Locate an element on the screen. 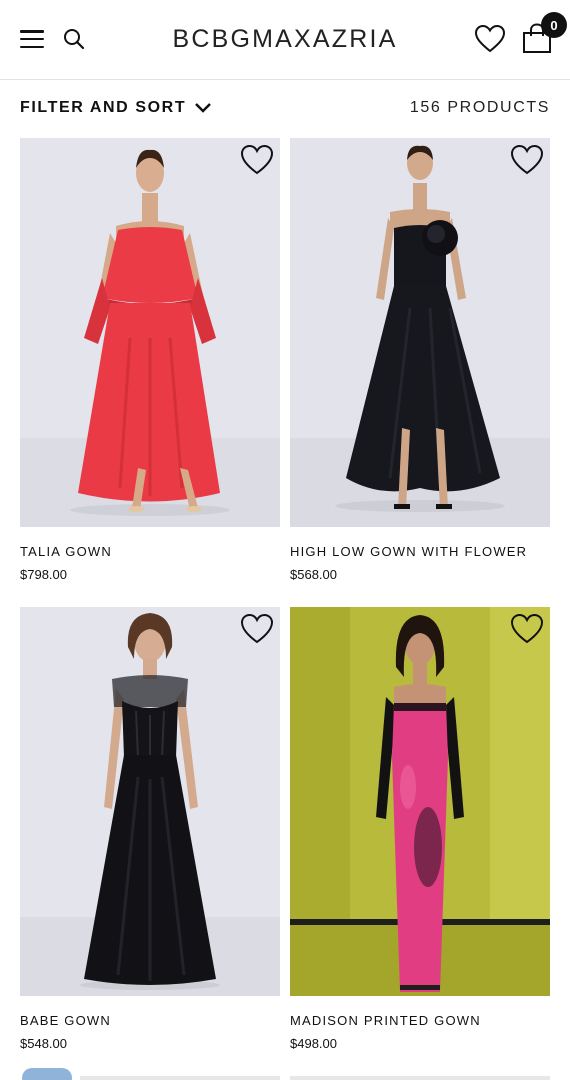  product-price: $498.00 is located at coordinates (313, 1043).